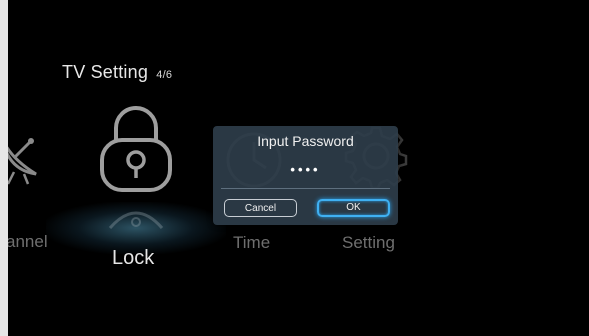 This screenshot has width=589, height=336. I want to click on menu-label-channel: annel, so click(28, 241).